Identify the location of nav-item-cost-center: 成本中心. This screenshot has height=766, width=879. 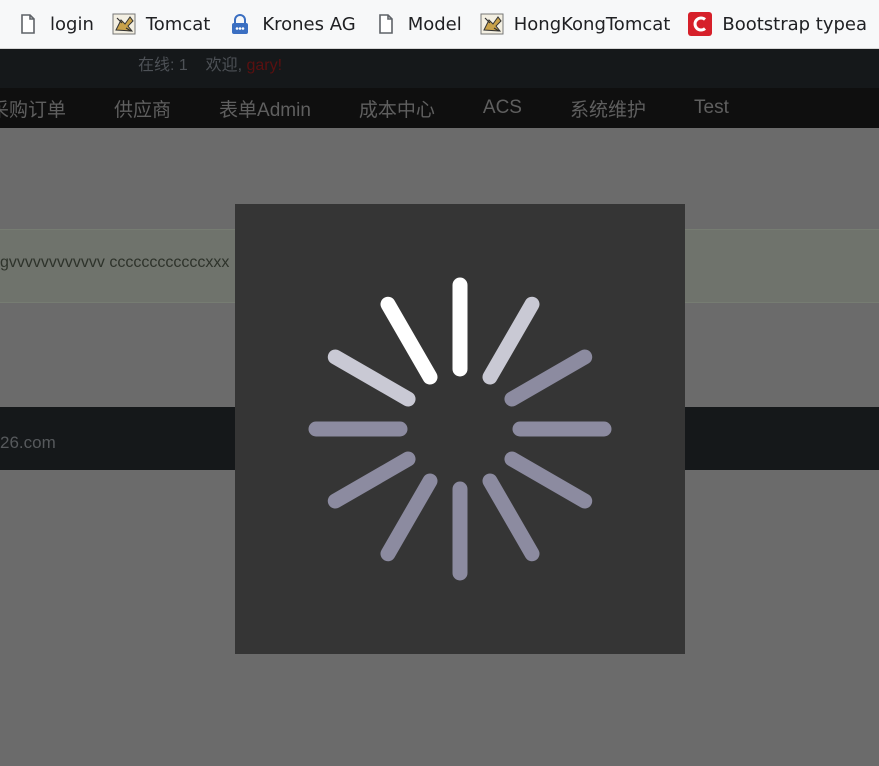
(397, 108).